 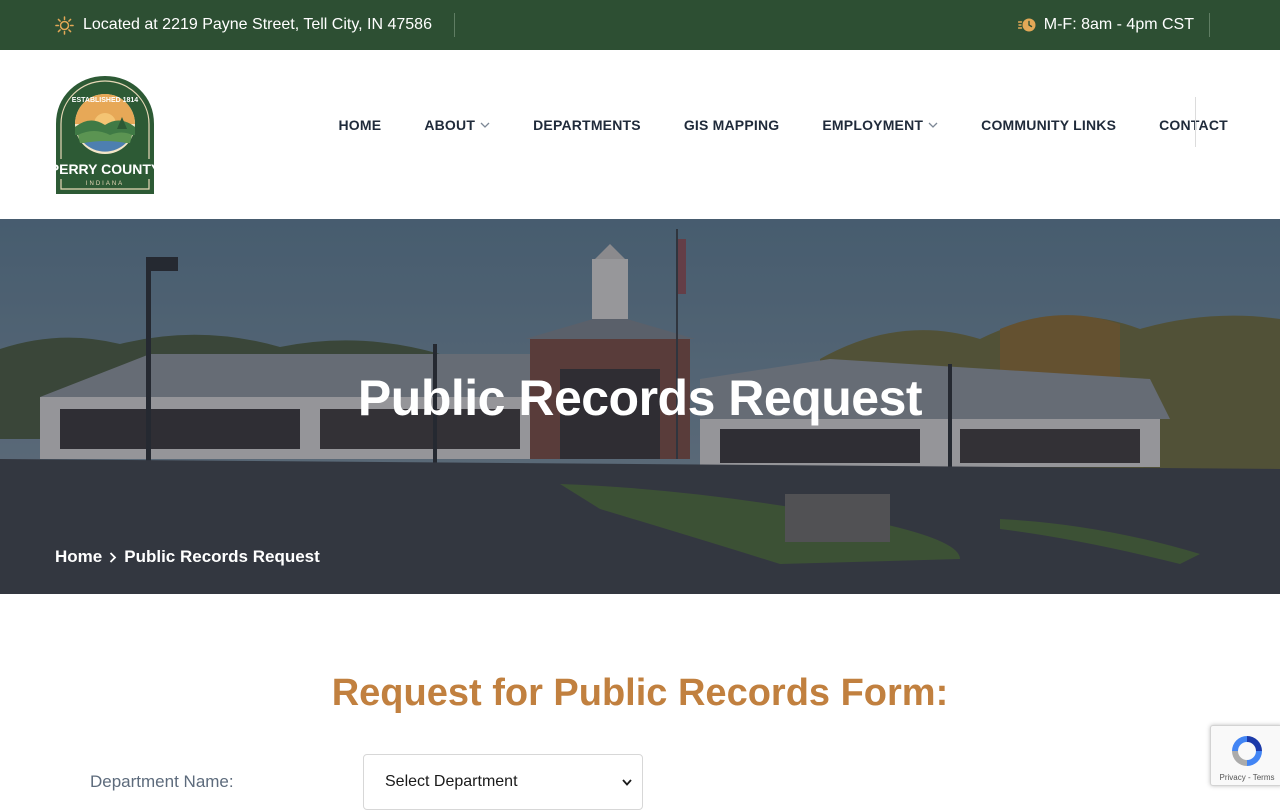 What do you see at coordinates (454, 25) in the screenshot?
I see `topbar-divider` at bounding box center [454, 25].